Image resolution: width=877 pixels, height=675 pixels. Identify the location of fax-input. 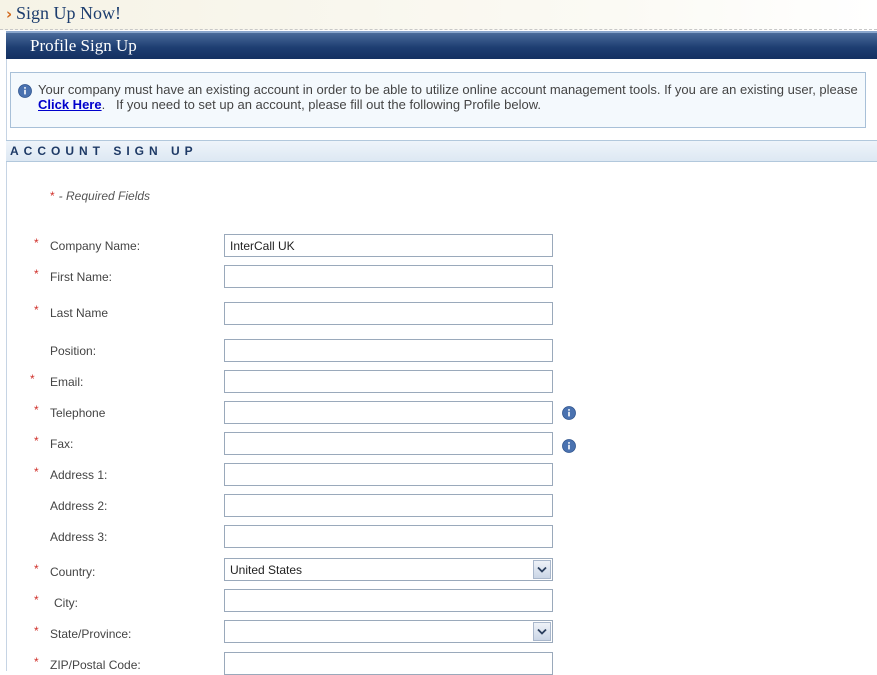
(388, 443).